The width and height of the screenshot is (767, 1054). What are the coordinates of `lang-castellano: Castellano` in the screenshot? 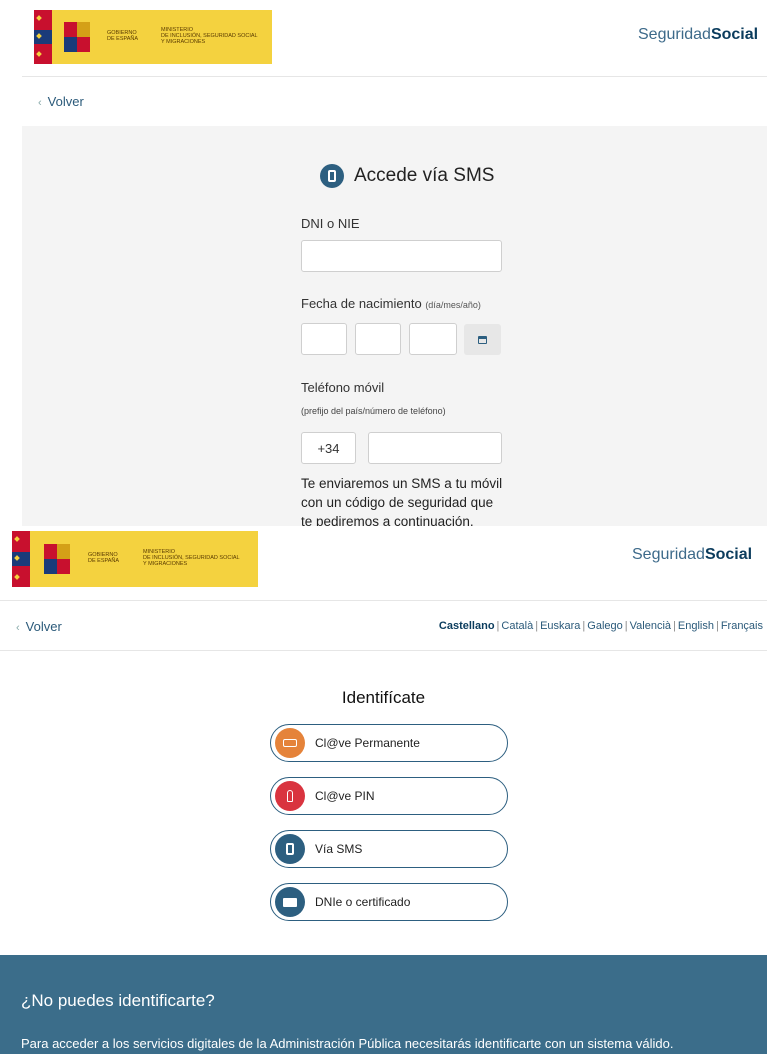 It's located at (467, 626).